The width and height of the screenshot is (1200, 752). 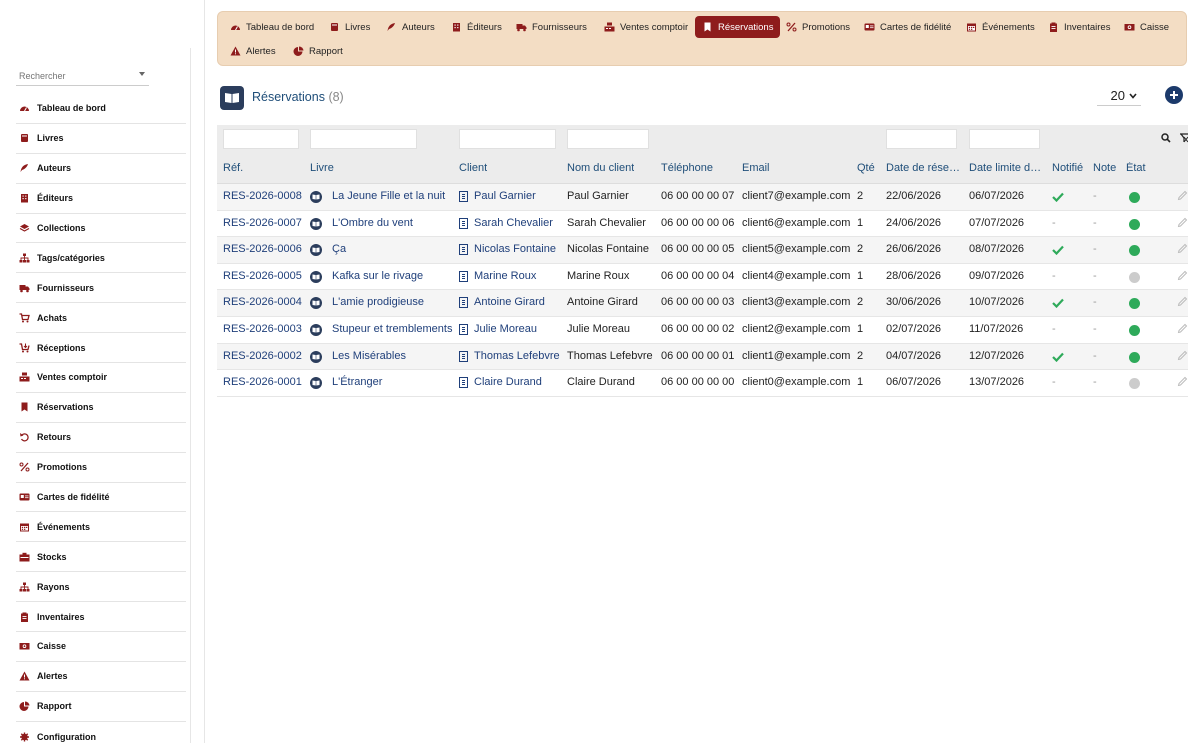 I want to click on sidebar-search, so click(x=82, y=76).